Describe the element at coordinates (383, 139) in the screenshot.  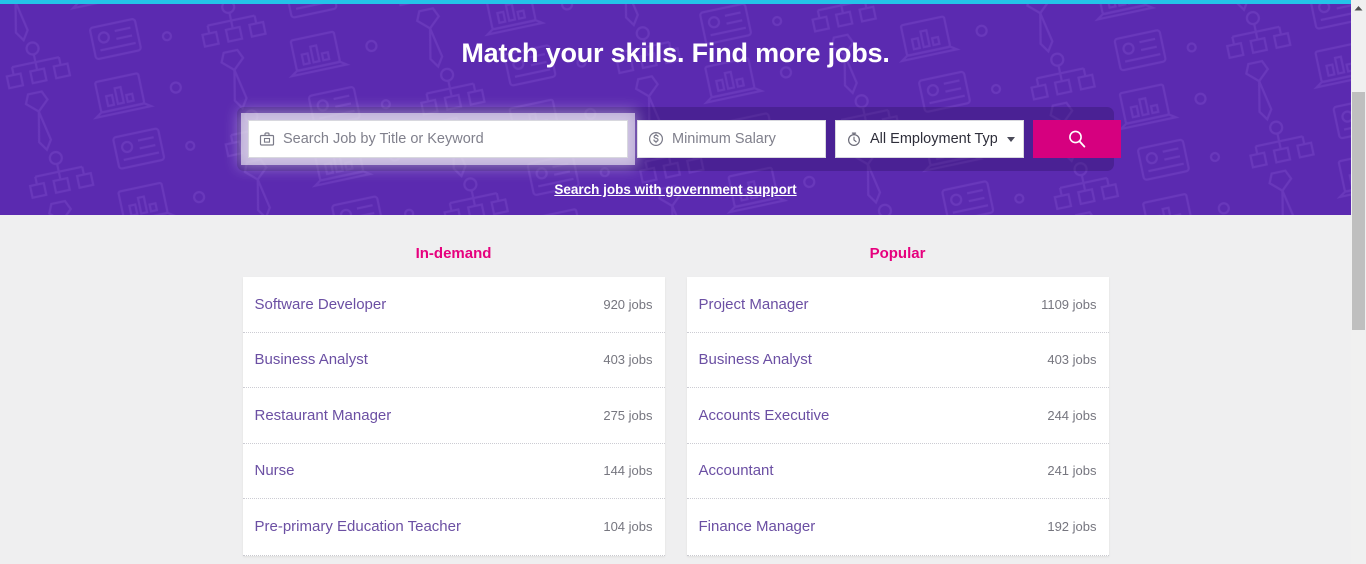
I see `keyword-search-placeholder: Search Job by Title or Keyword` at that location.